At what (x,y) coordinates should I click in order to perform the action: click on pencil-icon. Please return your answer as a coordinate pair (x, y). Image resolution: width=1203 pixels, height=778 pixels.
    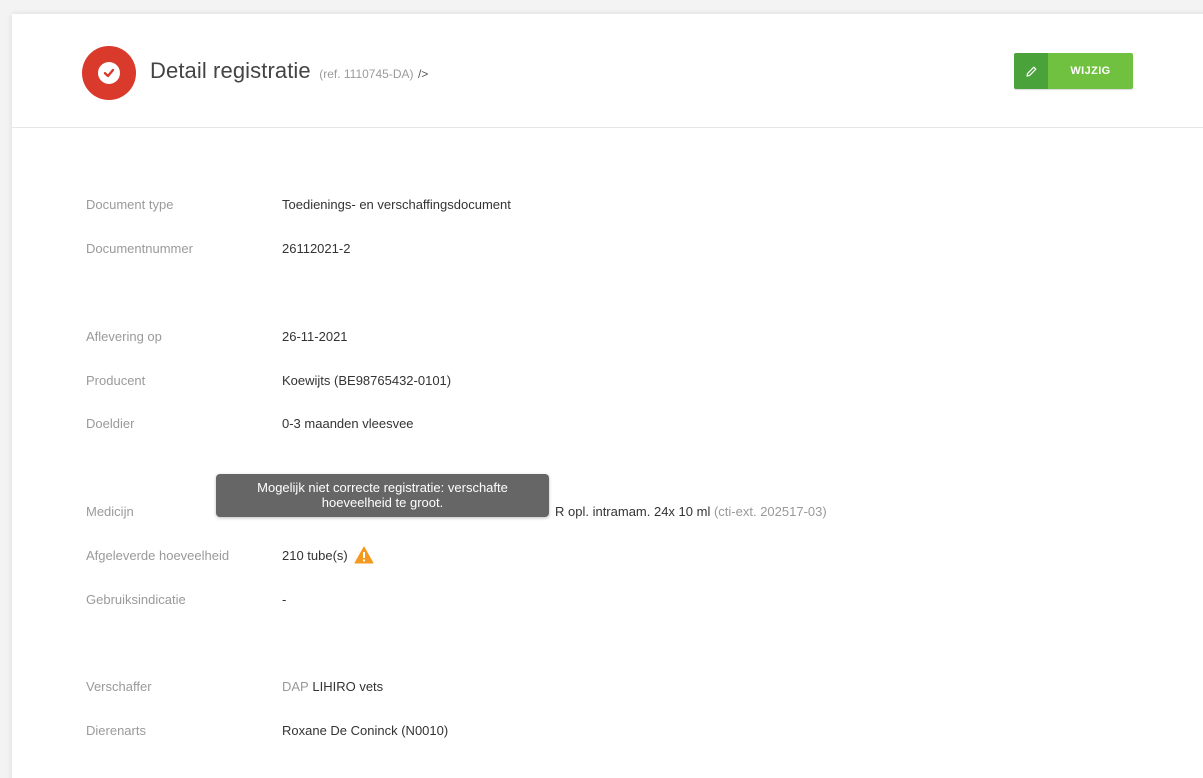
    Looking at the image, I should click on (1030, 71).